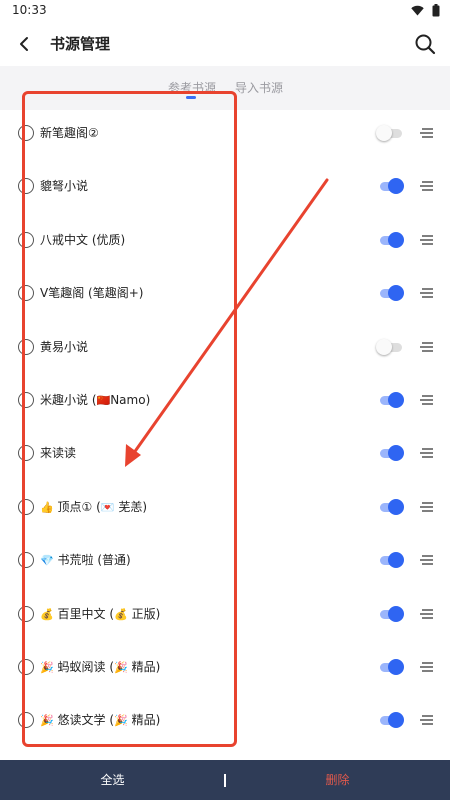 The image size is (450, 800). I want to click on list-item: 🎉 蚂蚁阅读 (🎉 精品), so click(225, 666).